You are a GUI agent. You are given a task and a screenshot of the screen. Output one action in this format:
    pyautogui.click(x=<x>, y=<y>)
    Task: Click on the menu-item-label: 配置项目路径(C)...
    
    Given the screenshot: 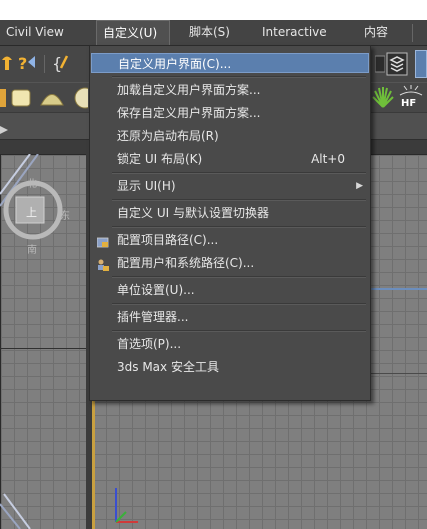 What is the action you would take?
    pyautogui.click(x=168, y=240)
    